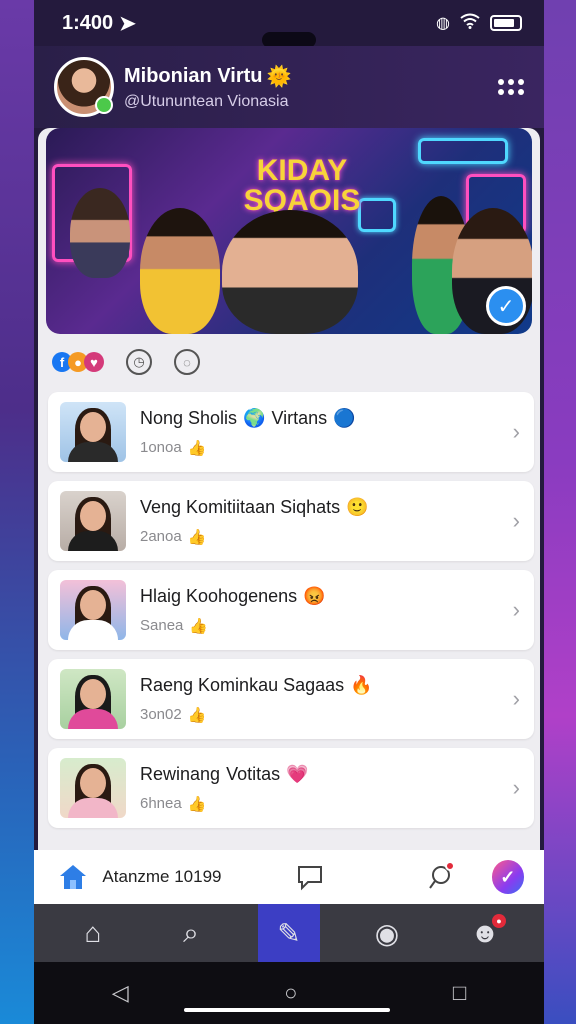 The width and height of the screenshot is (576, 1024). I want to click on status-time: 1:400 ➤, so click(99, 23).